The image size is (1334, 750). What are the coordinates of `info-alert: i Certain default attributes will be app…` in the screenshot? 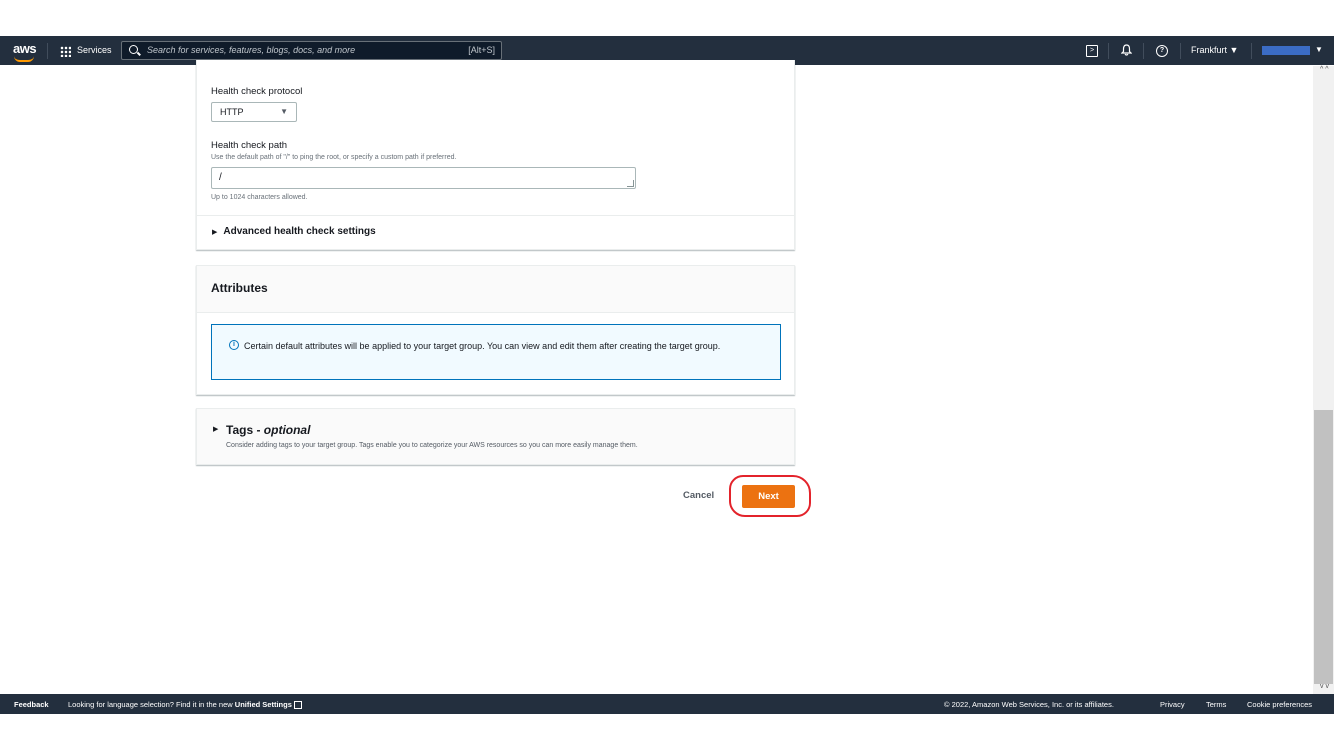 It's located at (496, 352).